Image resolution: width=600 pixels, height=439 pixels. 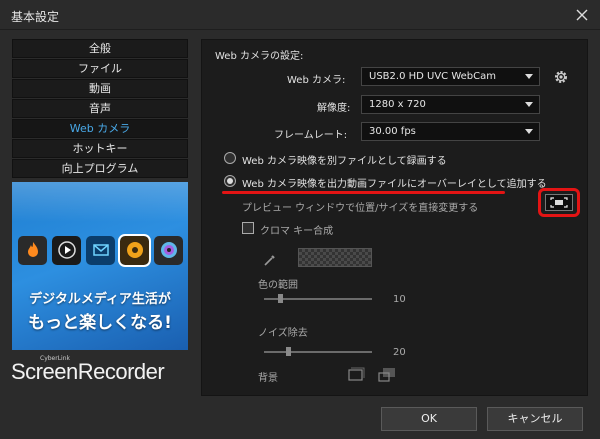 What do you see at coordinates (392, 131) in the screenshot?
I see `framerate-select-value: 30.00 fps` at bounding box center [392, 131].